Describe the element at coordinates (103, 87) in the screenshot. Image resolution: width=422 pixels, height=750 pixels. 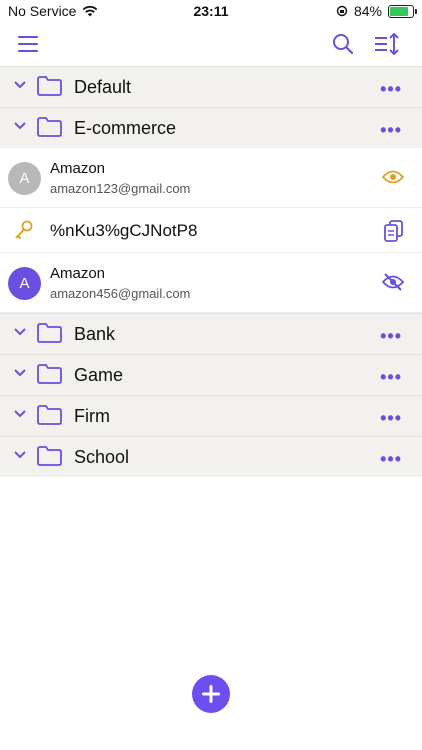
I see `folder-name: Default` at that location.